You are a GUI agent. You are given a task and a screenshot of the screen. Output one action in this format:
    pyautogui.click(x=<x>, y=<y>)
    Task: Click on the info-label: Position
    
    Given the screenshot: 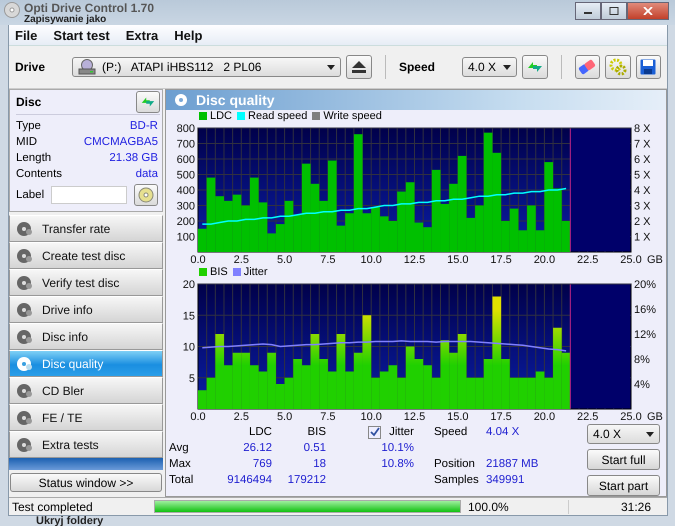 What is the action you would take?
    pyautogui.click(x=454, y=464)
    